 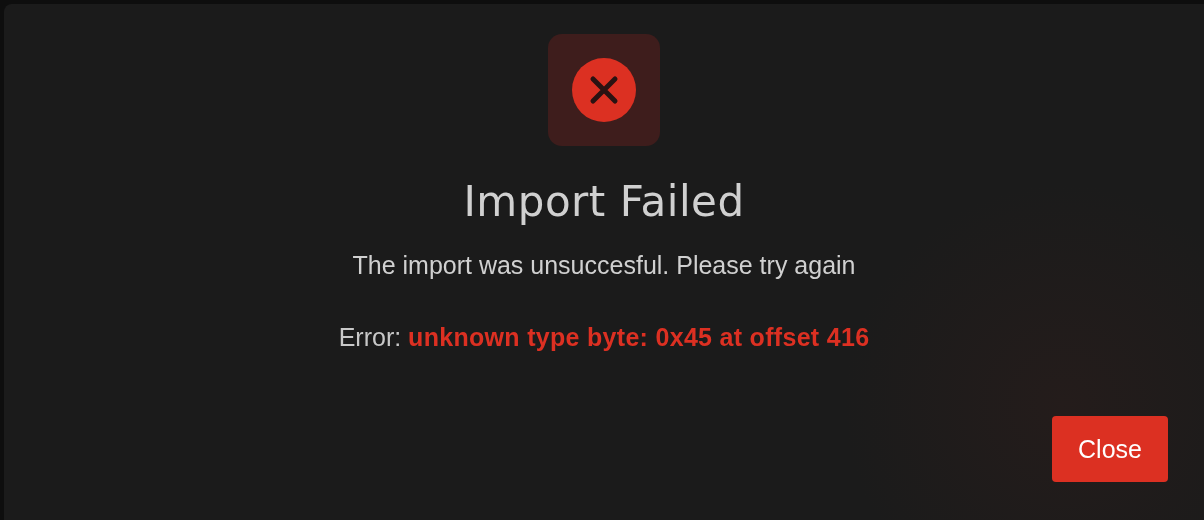 What do you see at coordinates (639, 337) in the screenshot?
I see `error-text: unknown type byte: 0x45 at offset 416` at bounding box center [639, 337].